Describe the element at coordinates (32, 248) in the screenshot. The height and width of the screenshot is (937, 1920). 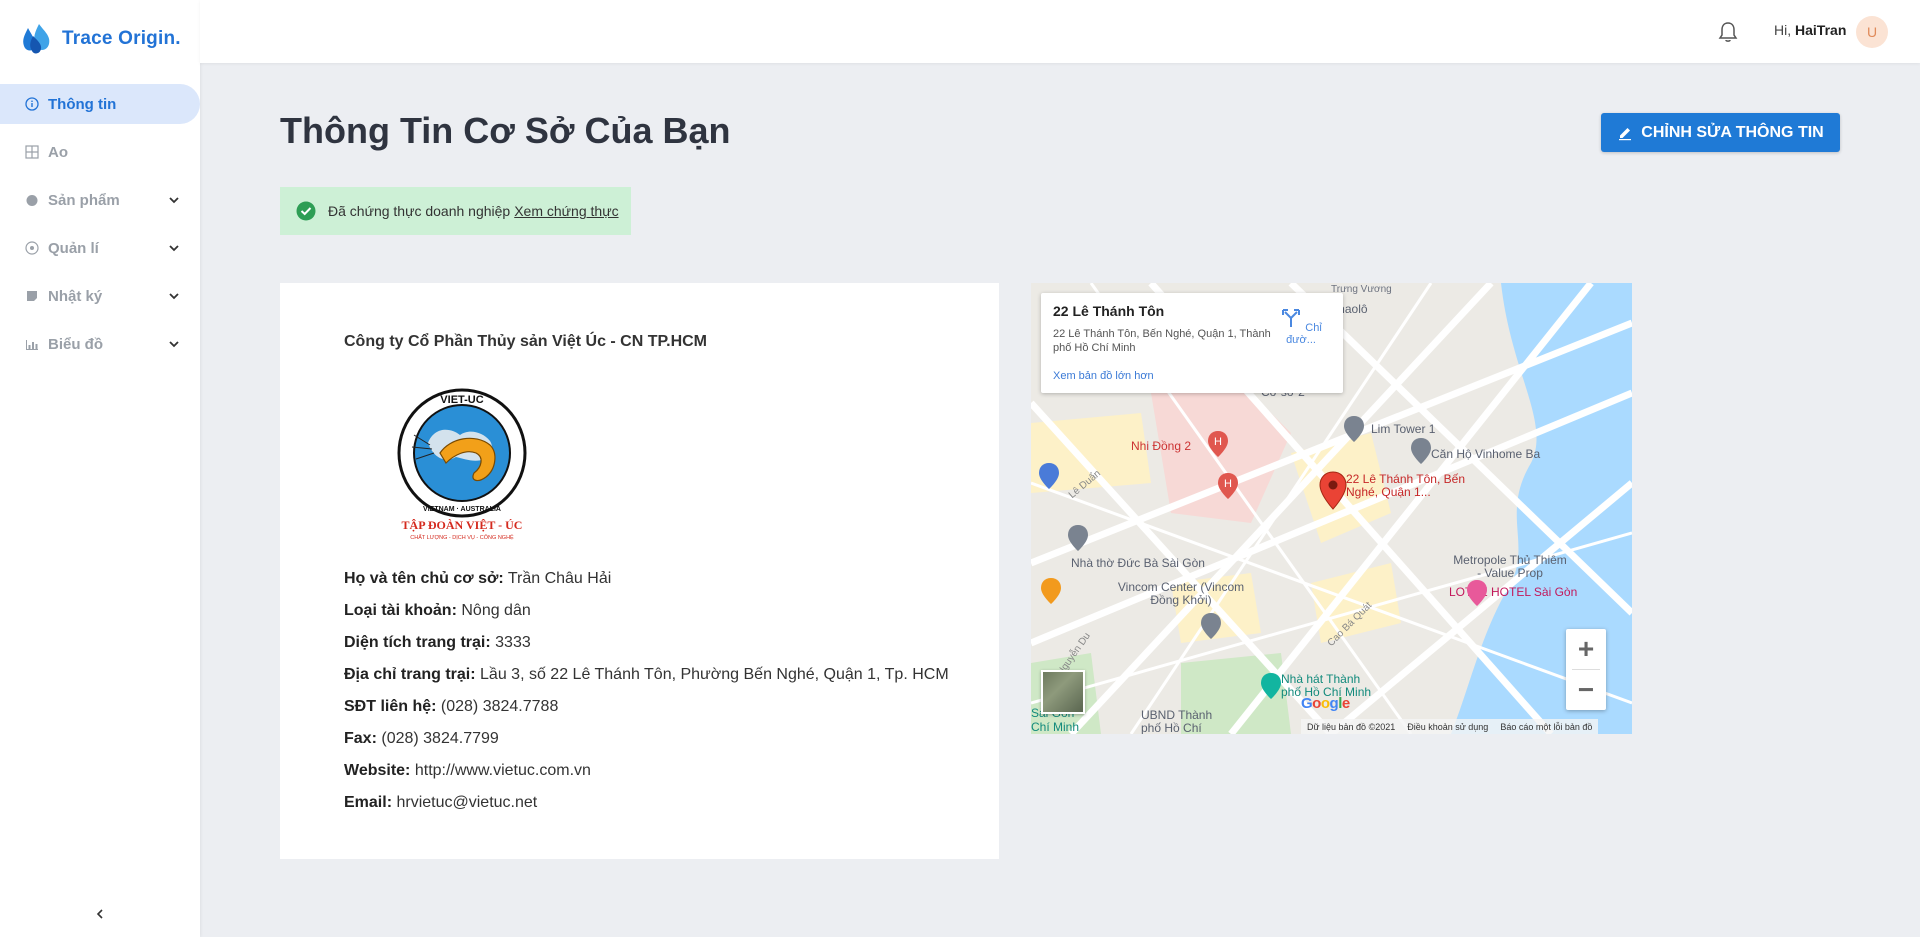
I see `manage-icon` at that location.